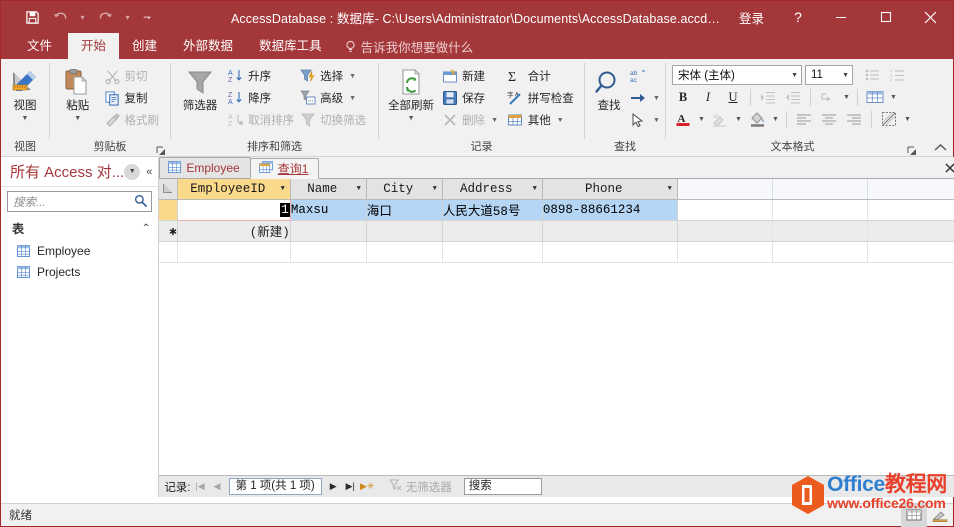 This screenshot has width=954, height=527. Describe the element at coordinates (907, 119) in the screenshot. I see `alternate-row-dropdown-icon: ▼` at that location.